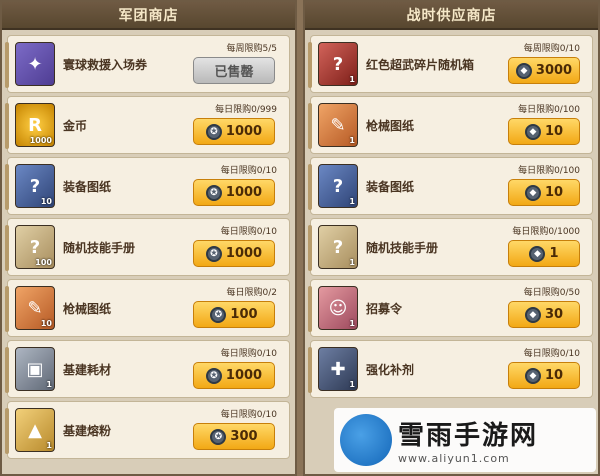 The image size is (600, 476). I want to click on shop-item-row: ? 1 红色超武碎片随机箱 每周限购0/10 ◆ 3000, so click(450, 64).